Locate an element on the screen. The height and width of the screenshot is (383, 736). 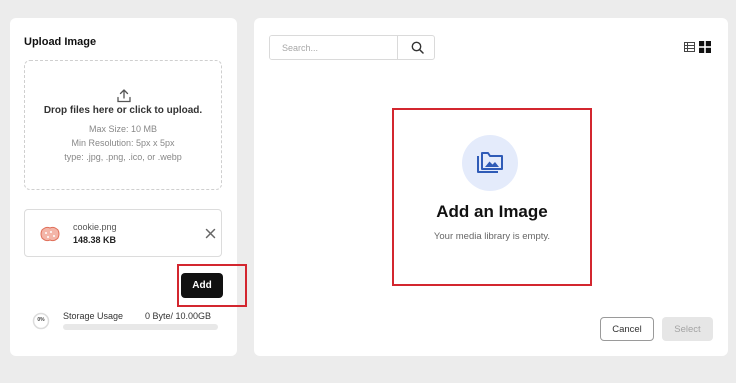
storage-usage-ring: 0% is located at coordinates (41, 321).